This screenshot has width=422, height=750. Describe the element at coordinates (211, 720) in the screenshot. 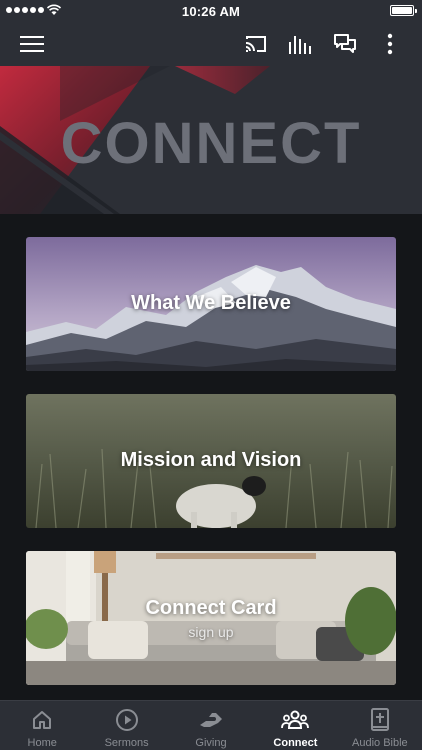

I see `giving-hand-icon` at that location.